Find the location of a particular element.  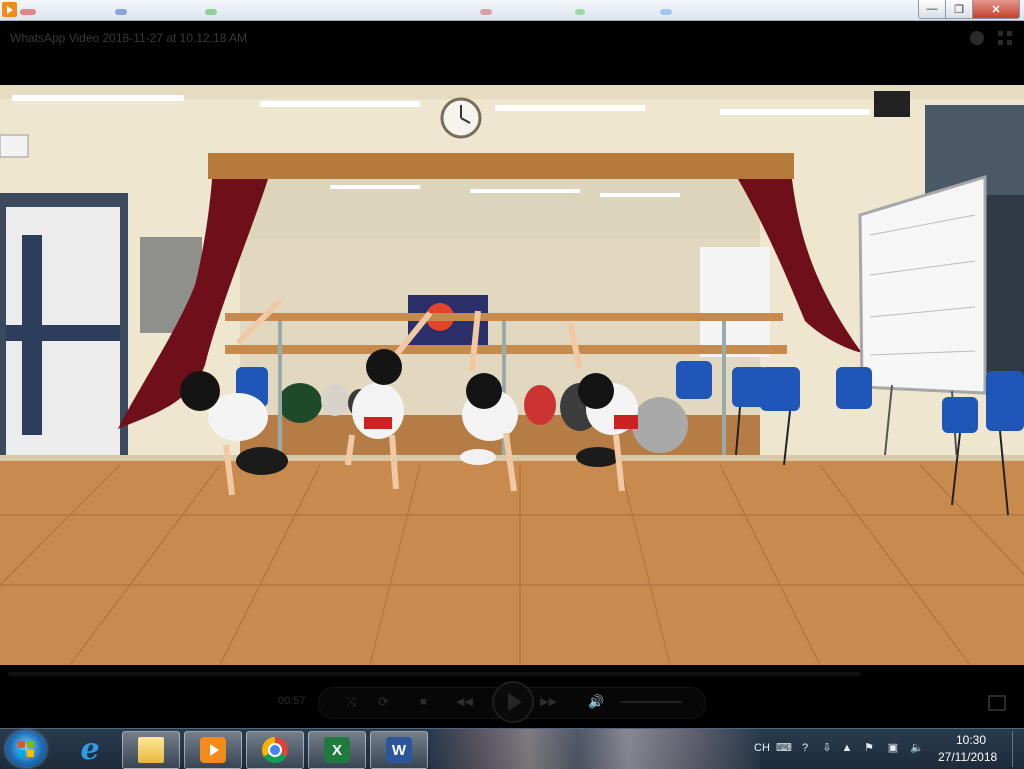

show-desktop-button is located at coordinates (1017, 749).